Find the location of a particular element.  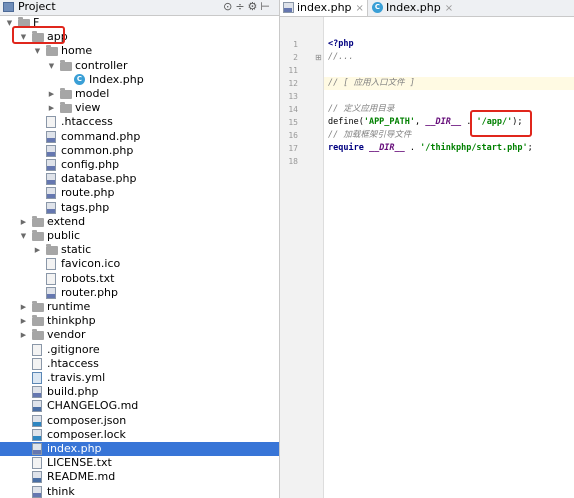

tree-item: ▶ static is located at coordinates (139, 250).